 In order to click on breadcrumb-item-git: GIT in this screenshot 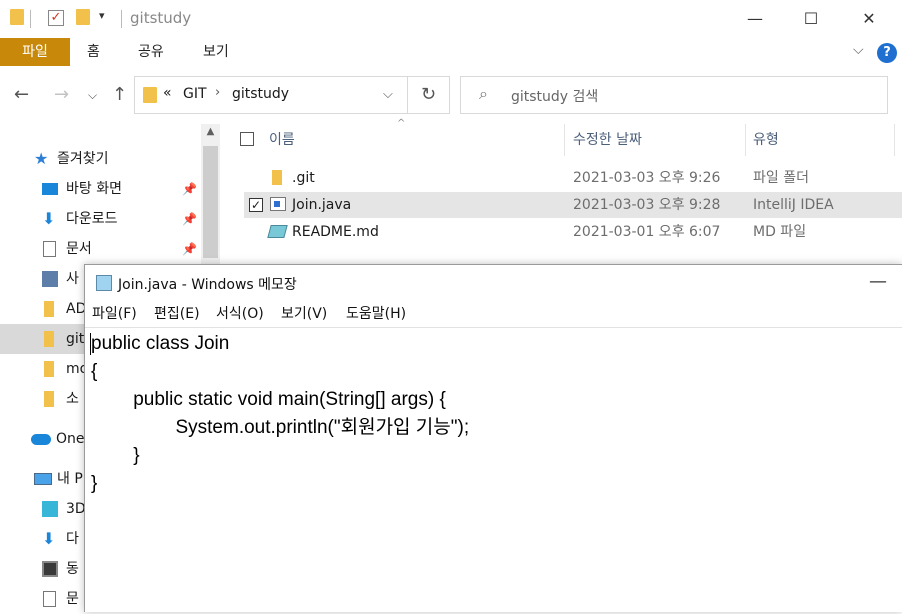, I will do `click(195, 94)`.